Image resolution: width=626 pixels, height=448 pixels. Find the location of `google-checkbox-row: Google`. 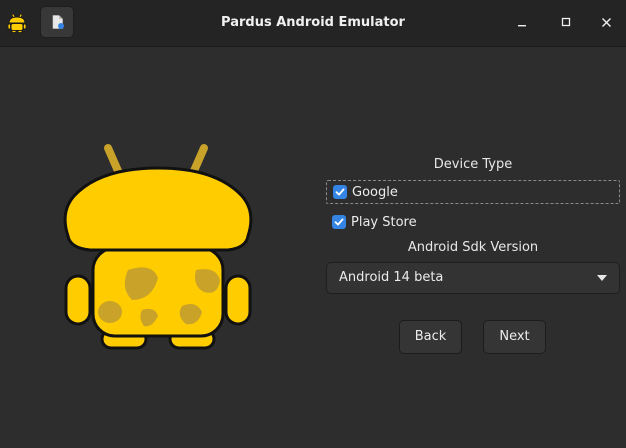

google-checkbox-row: Google is located at coordinates (473, 192).